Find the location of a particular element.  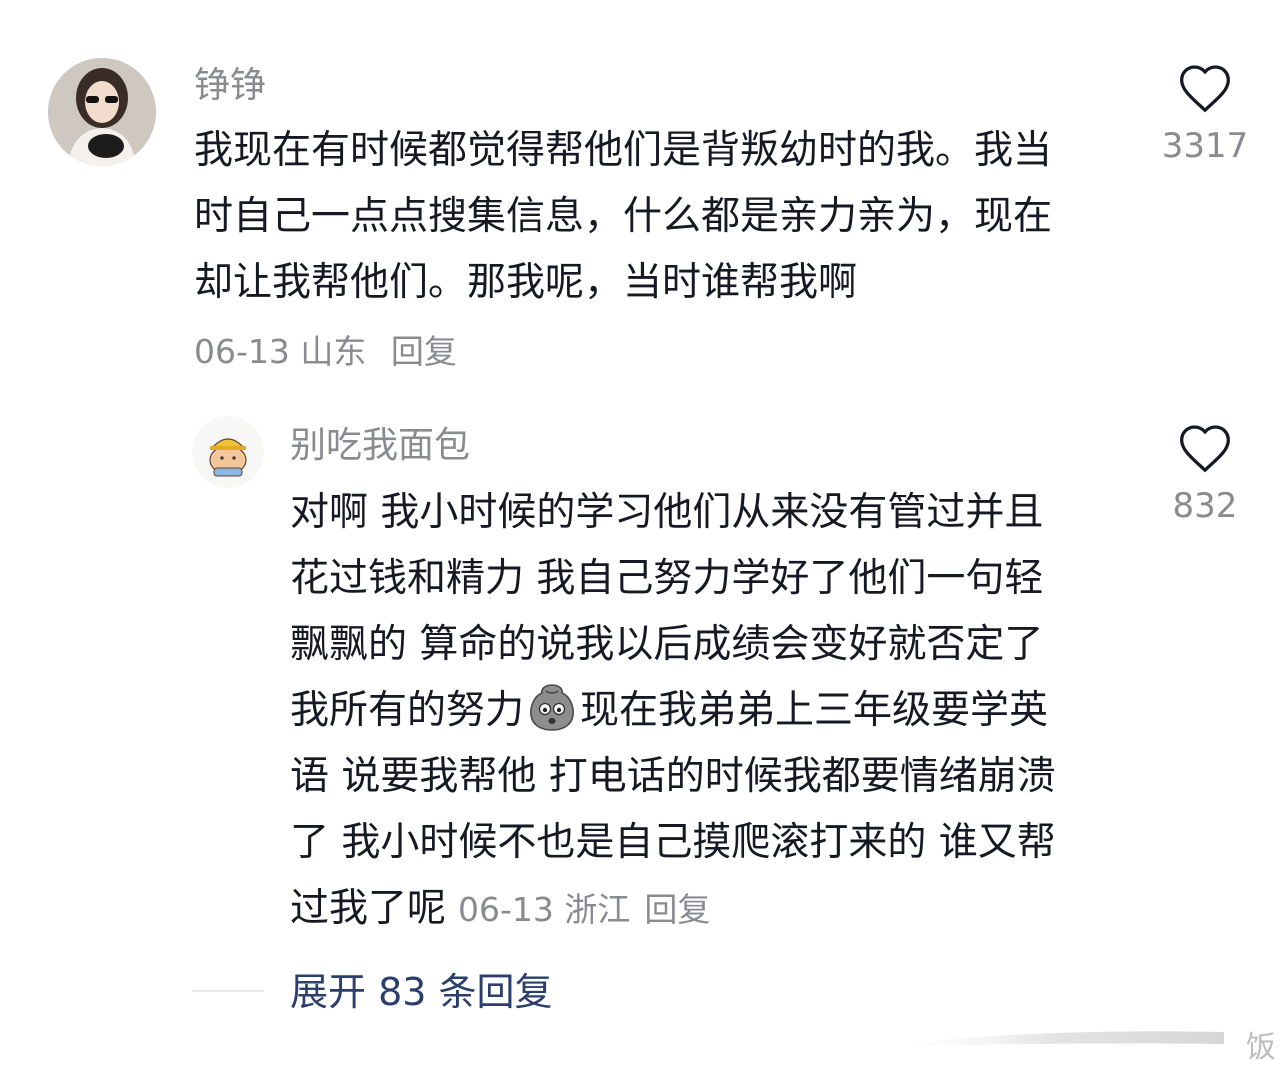

watermark-text: 饭 is located at coordinates (1261, 1047).